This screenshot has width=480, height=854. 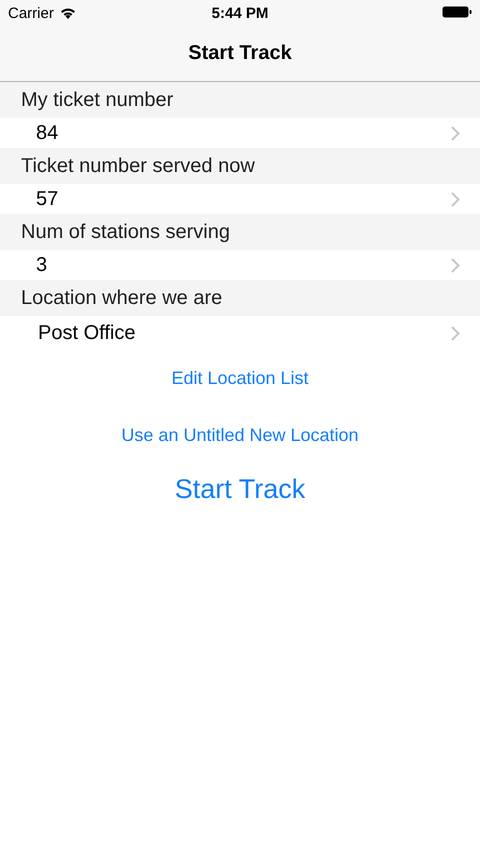 What do you see at coordinates (240, 13) in the screenshot?
I see `status-time: 5:44 PM` at bounding box center [240, 13].